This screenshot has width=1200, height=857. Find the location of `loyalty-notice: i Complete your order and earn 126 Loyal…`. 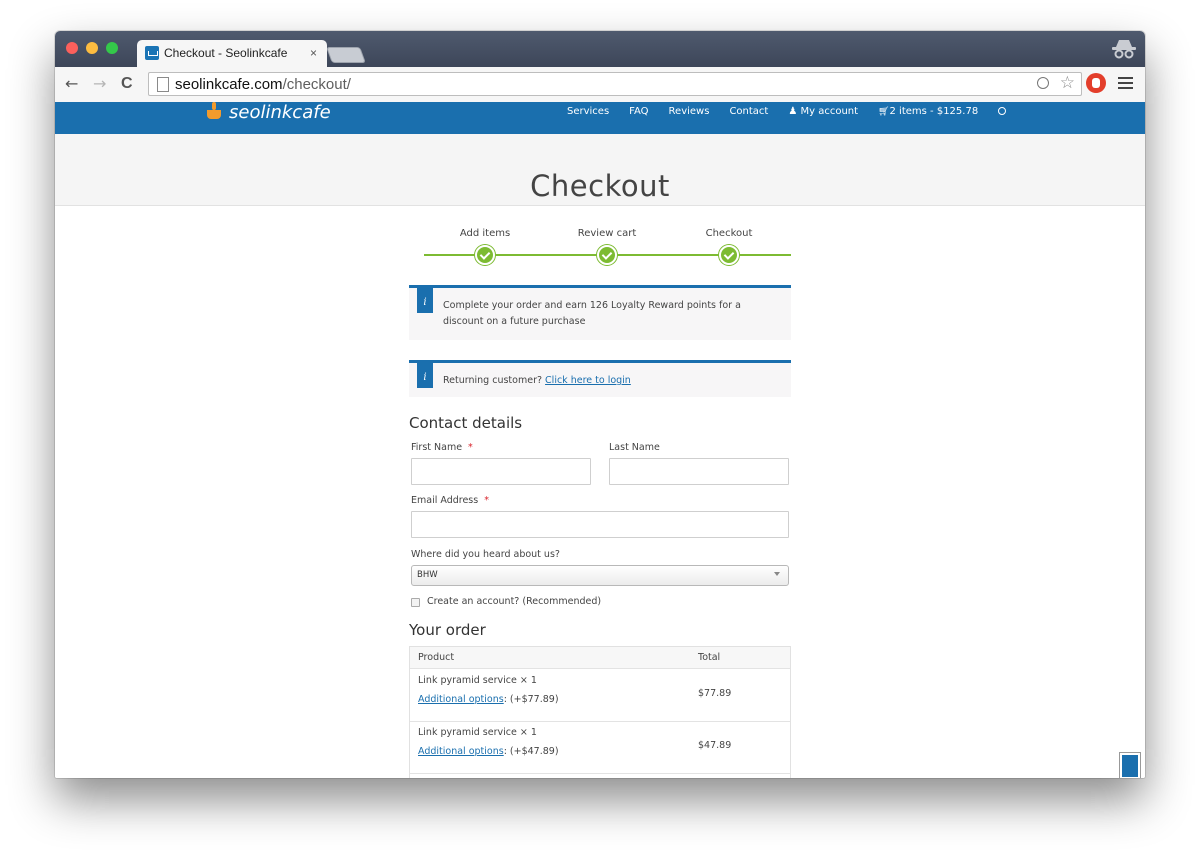

loyalty-notice: i Complete your order and earn 126 Loyal… is located at coordinates (600, 312).